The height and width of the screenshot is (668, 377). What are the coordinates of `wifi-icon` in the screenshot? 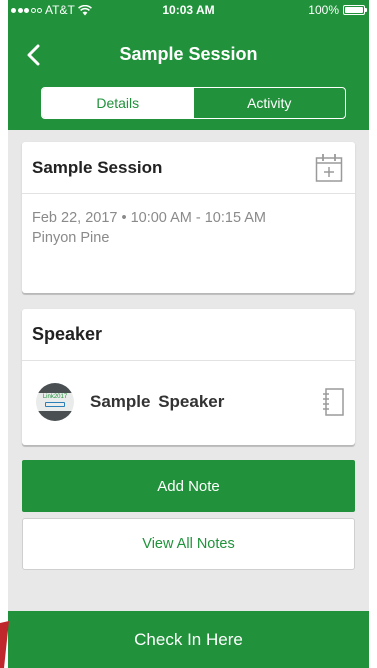 It's located at (84, 9).